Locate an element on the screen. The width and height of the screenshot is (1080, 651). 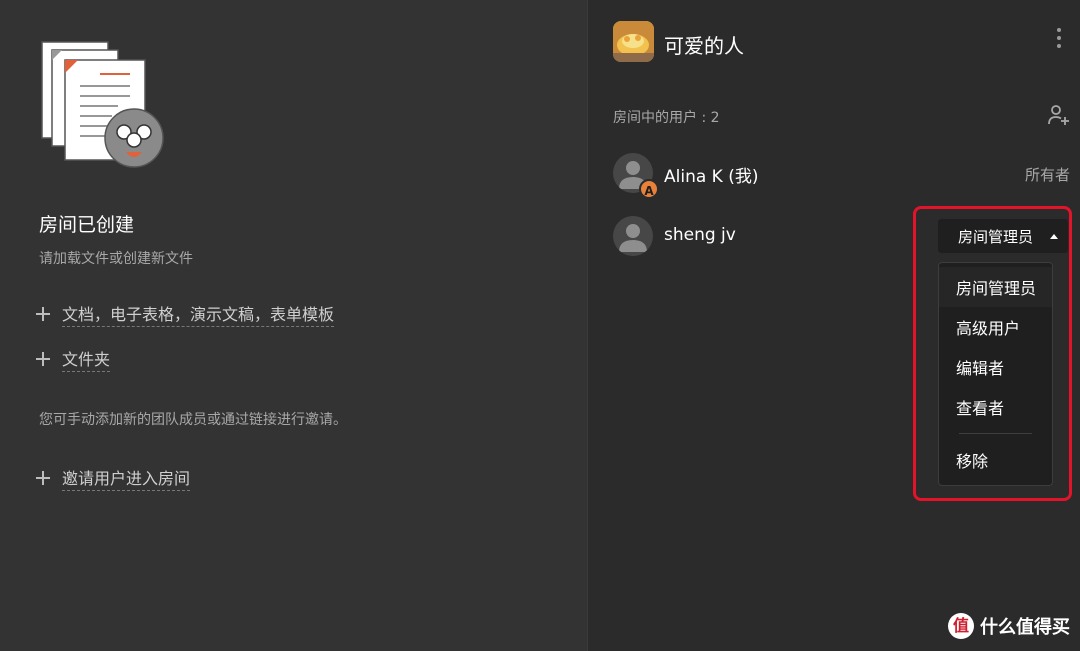
room-created-subtitle: 请加载文件或创建新文件 is located at coordinates (116, 259).